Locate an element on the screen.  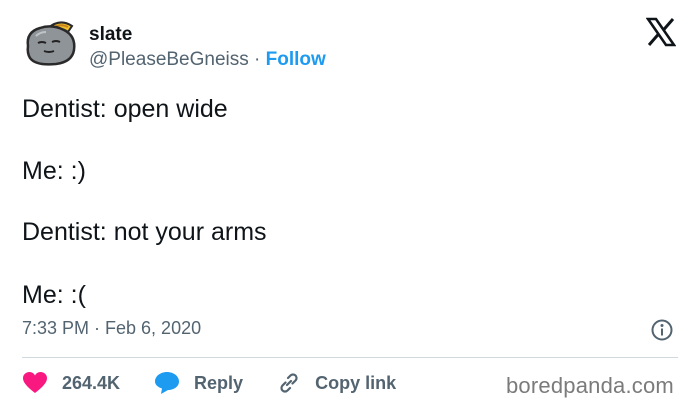
tweet-timestamp: 7:33 PM · Feb 6, 2020 is located at coordinates (111, 328).